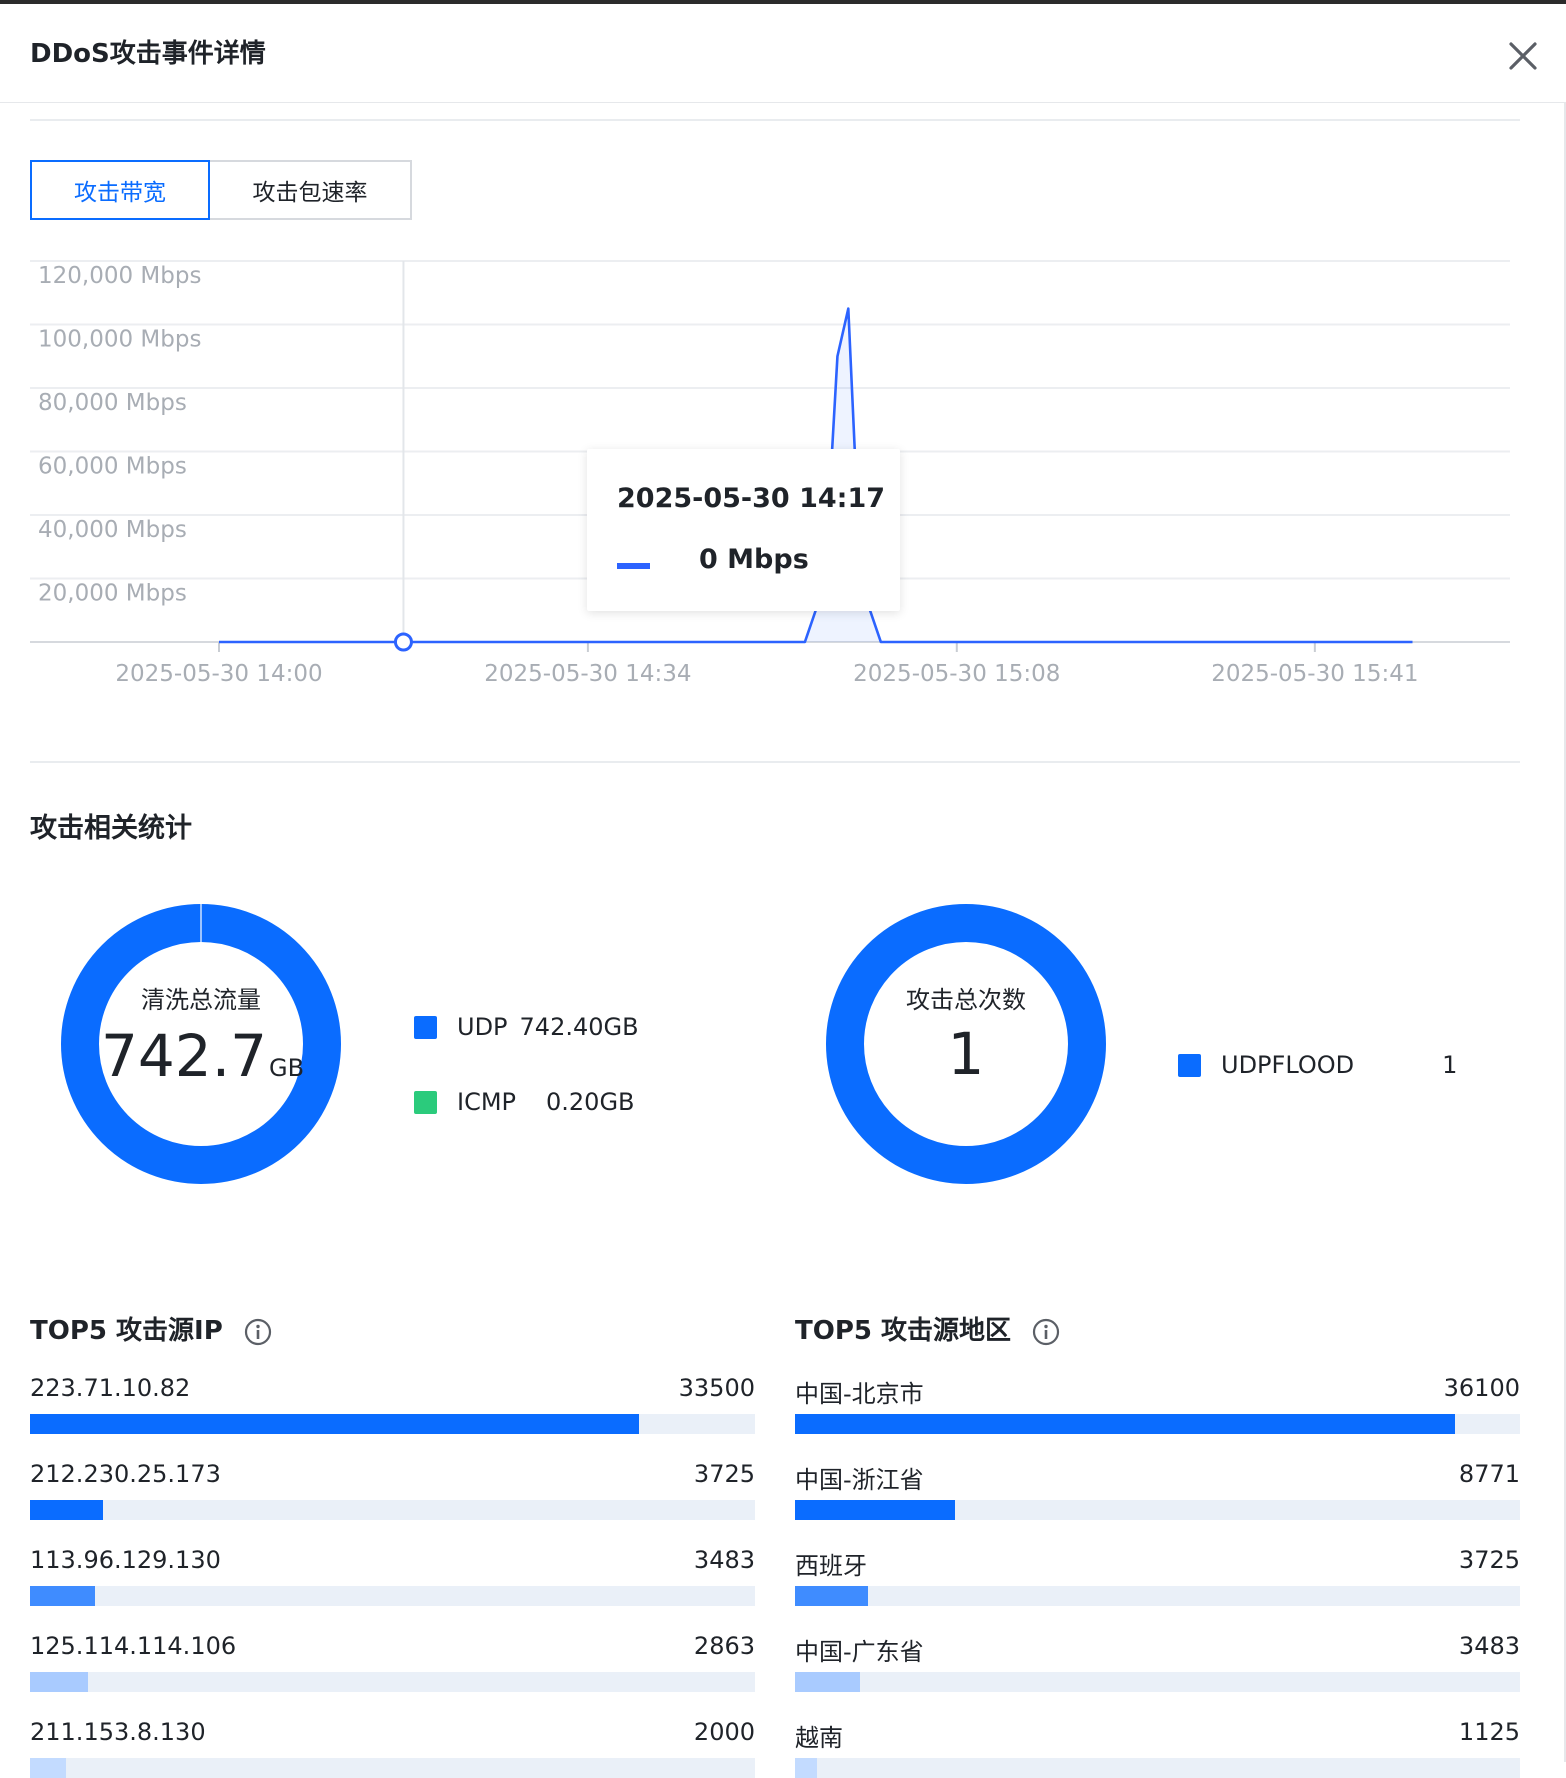 This screenshot has height=1778, width=1566. I want to click on legend-udpflood: UDPFLOOD 1, so click(1317, 1065).